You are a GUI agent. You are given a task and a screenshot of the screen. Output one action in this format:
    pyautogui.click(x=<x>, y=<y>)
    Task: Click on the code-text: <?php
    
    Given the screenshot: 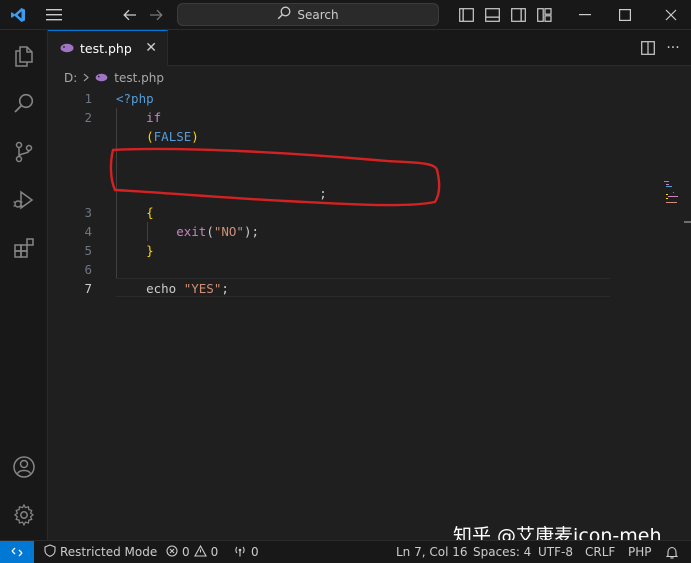 What is the action you would take?
    pyautogui.click(x=135, y=98)
    